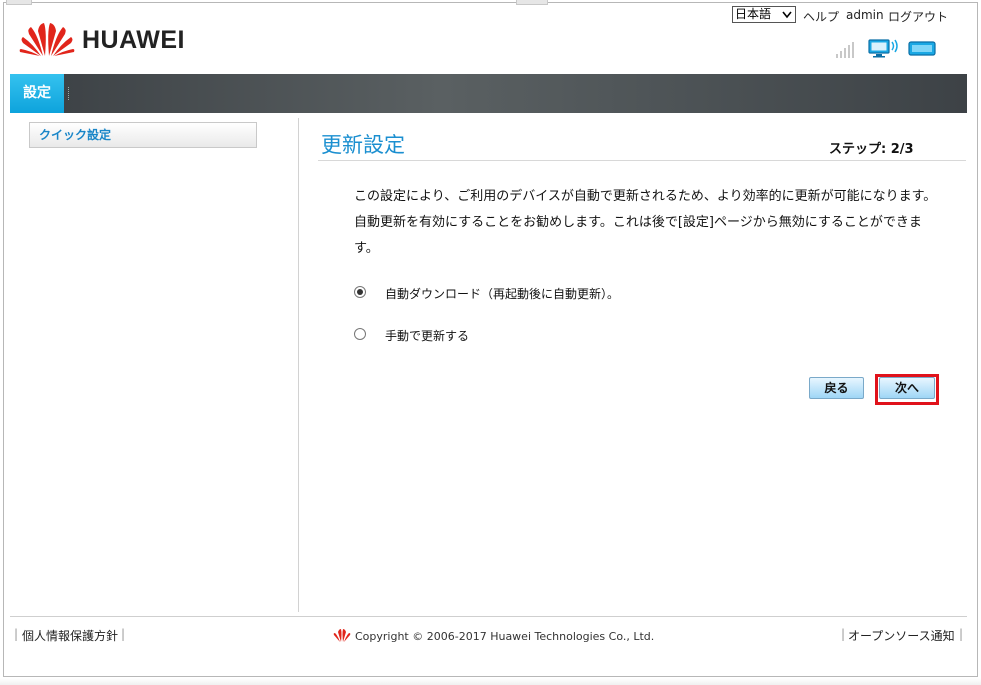 The width and height of the screenshot is (981, 685). I want to click on nav-tab-settings: 設定, so click(37, 93).